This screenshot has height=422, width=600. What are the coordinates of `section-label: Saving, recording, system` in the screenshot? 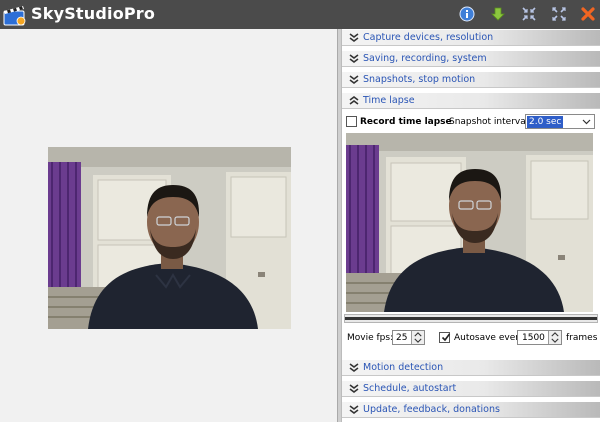 It's located at (425, 58).